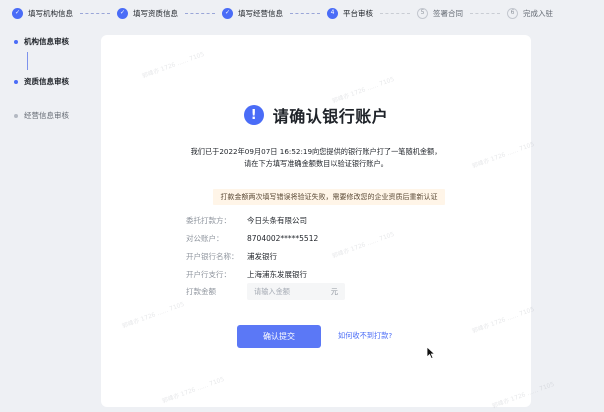  I want to click on amount-input, so click(289, 291).